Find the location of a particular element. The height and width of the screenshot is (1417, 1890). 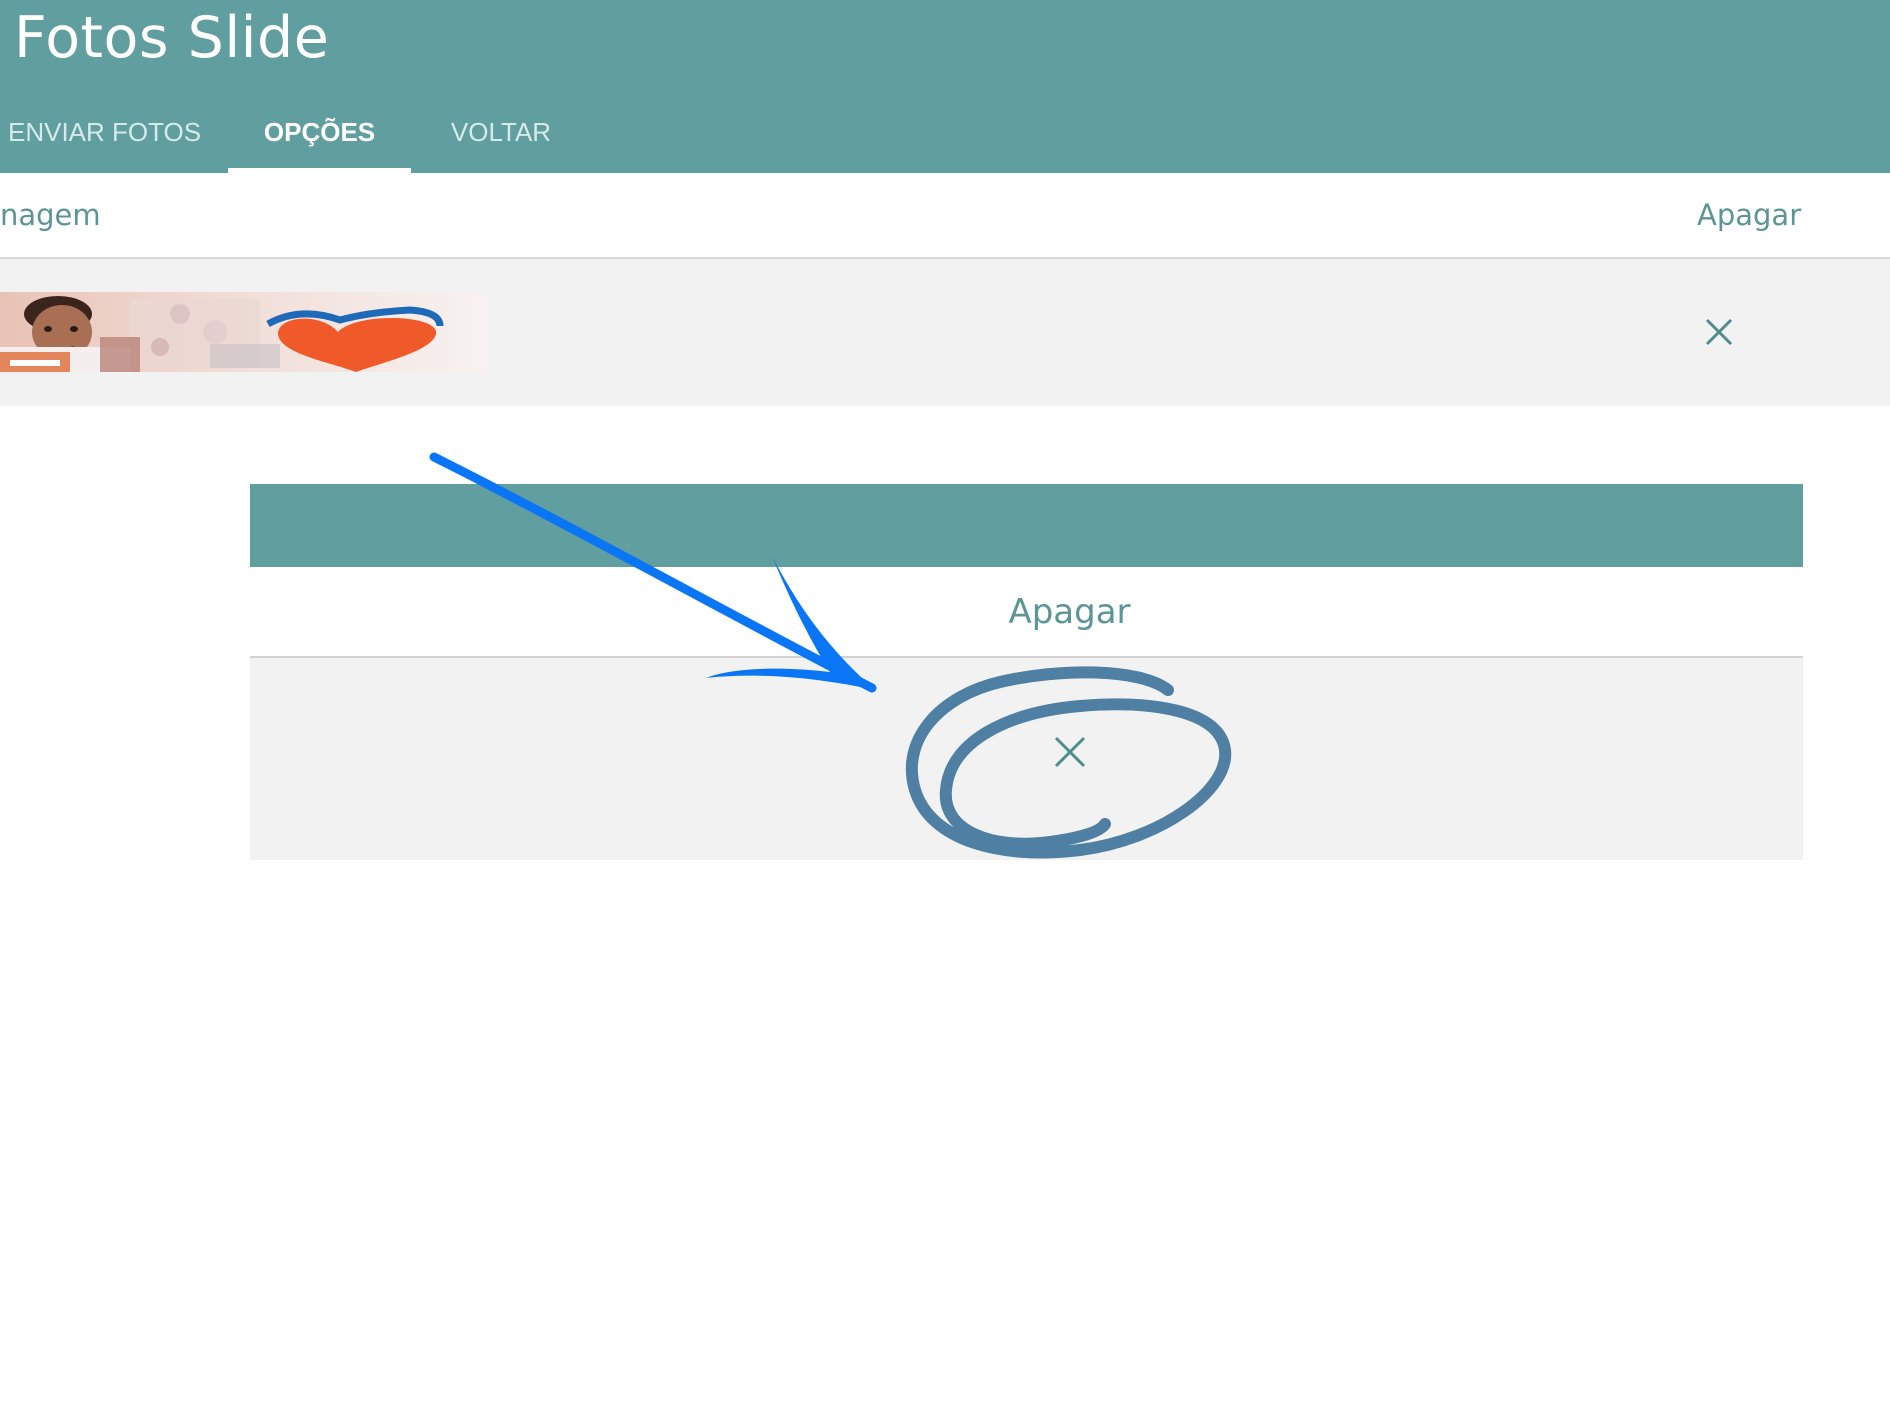

zoom-column-header: Apagar is located at coordinates (1026, 612).